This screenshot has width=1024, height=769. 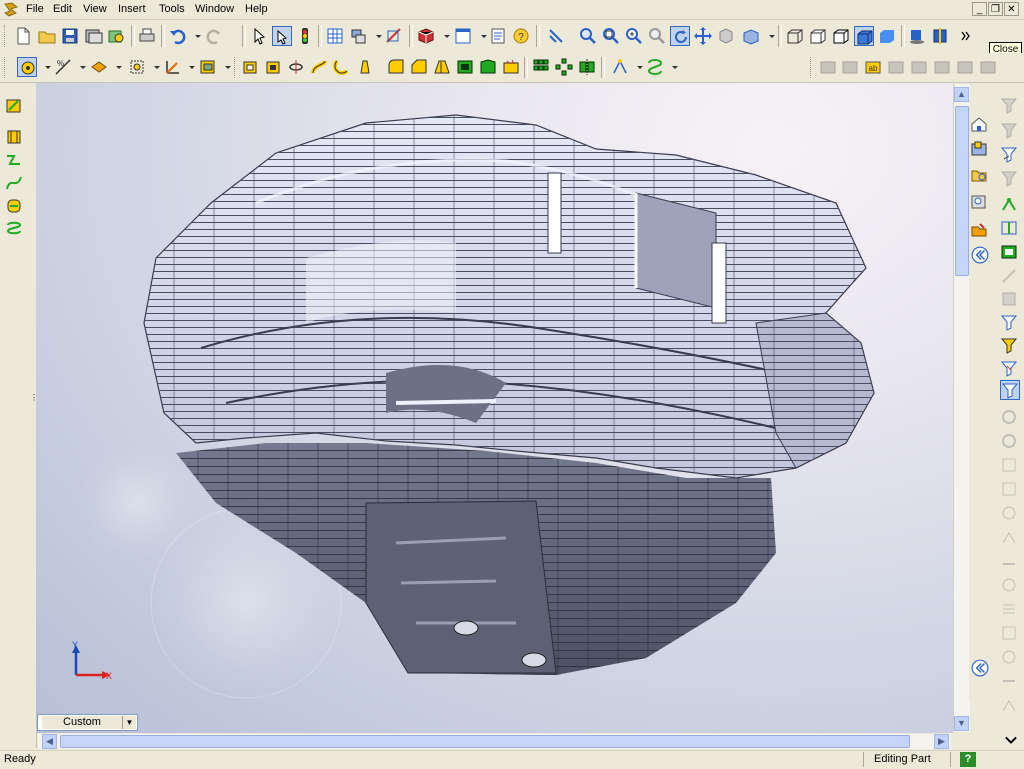 I want to click on 3d-drawing-view-icon, so click(x=726, y=36).